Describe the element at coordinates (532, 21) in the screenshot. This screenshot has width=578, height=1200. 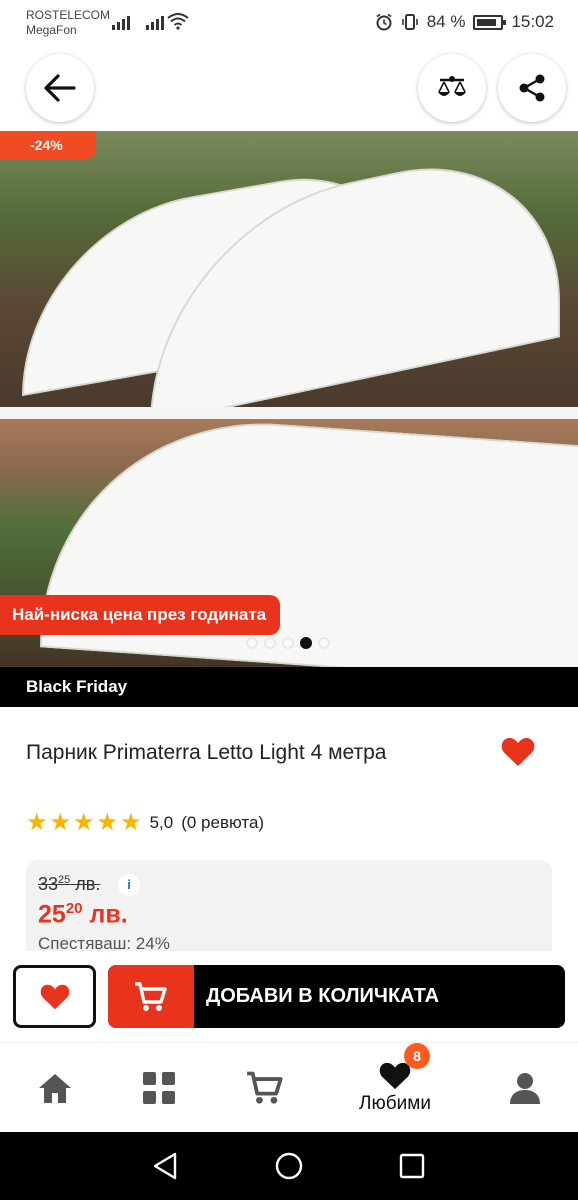
I see `clock: 15:02` at that location.